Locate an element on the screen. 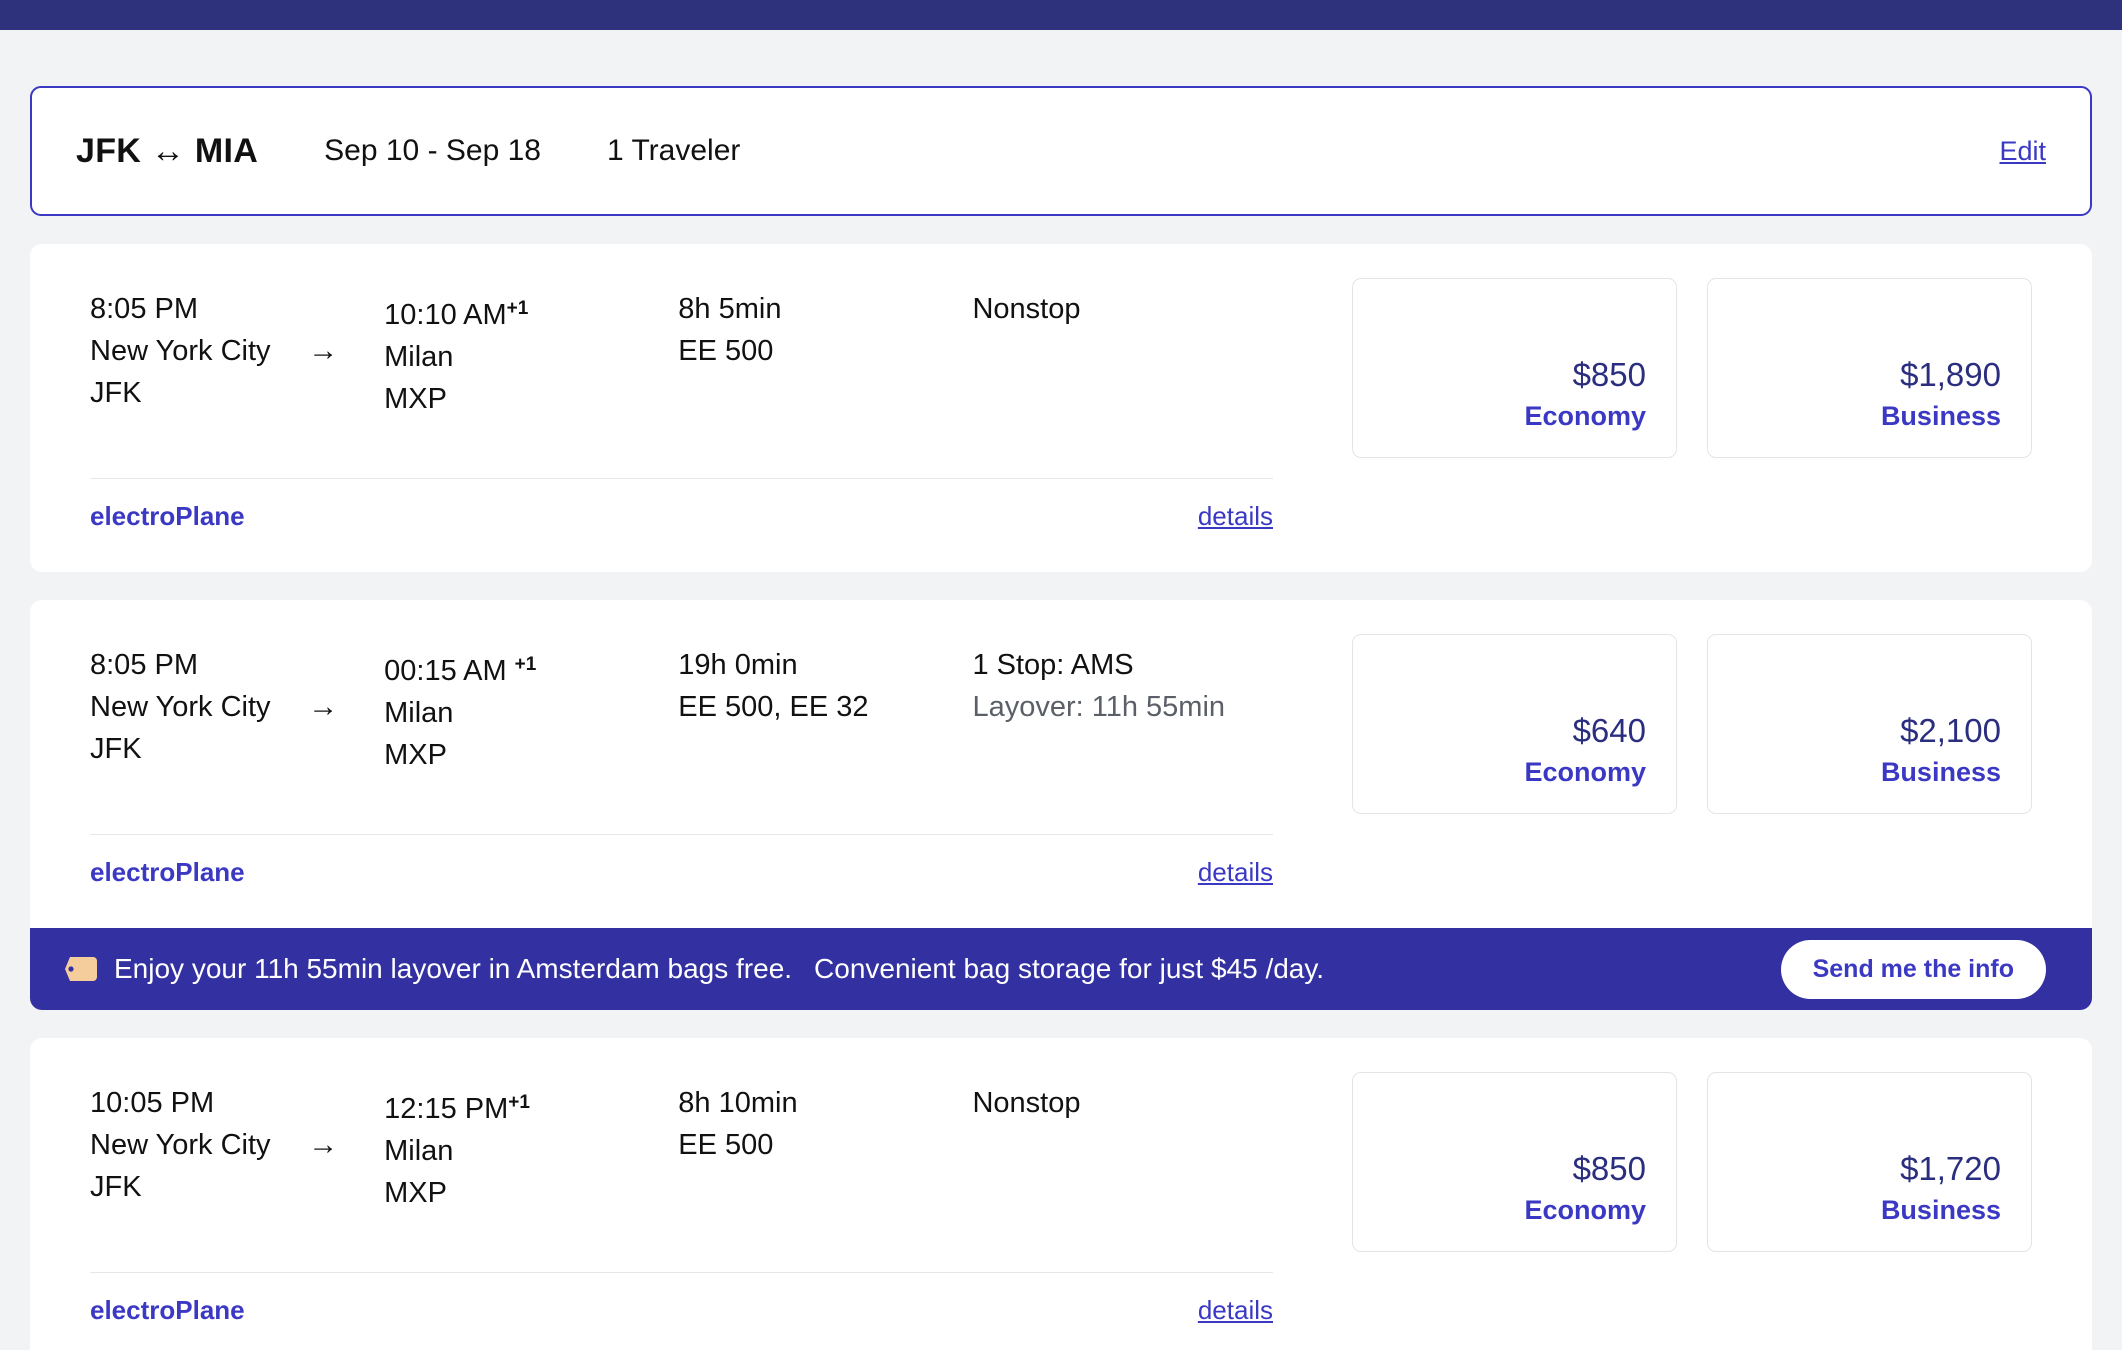  duration-column: 19h 0min EE 500, EE 32 is located at coordinates (825, 686).